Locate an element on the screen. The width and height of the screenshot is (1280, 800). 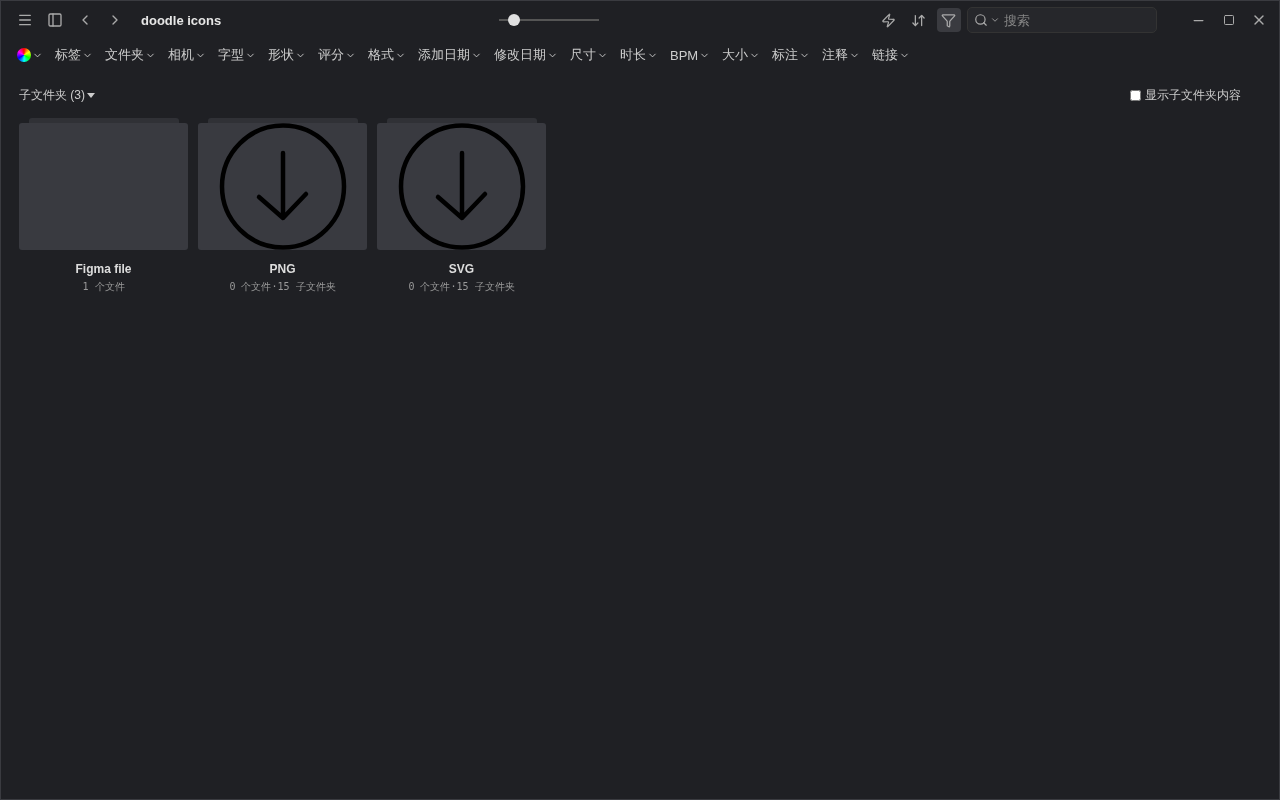
filter-dropdown: 标签 is located at coordinates (74, 55).